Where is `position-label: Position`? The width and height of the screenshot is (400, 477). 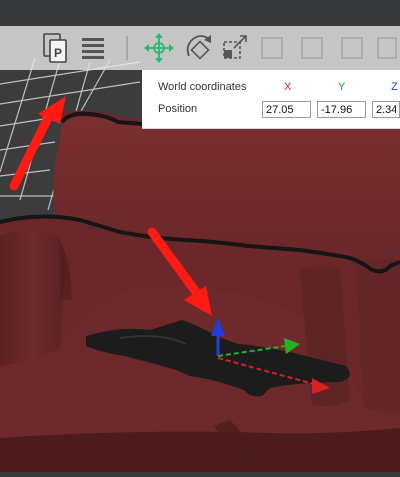 position-label: Position is located at coordinates (178, 109).